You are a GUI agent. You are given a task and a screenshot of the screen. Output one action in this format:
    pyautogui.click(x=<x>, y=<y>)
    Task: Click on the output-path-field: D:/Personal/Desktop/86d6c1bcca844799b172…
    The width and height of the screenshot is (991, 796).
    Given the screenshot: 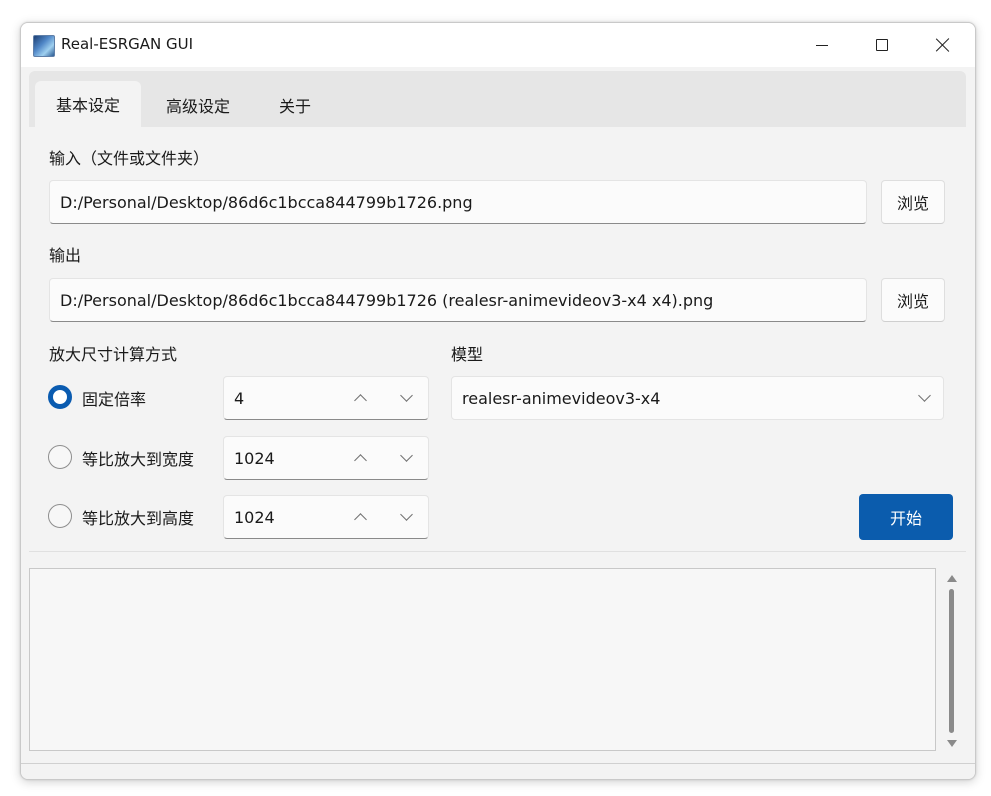 What is the action you would take?
    pyautogui.click(x=458, y=300)
    